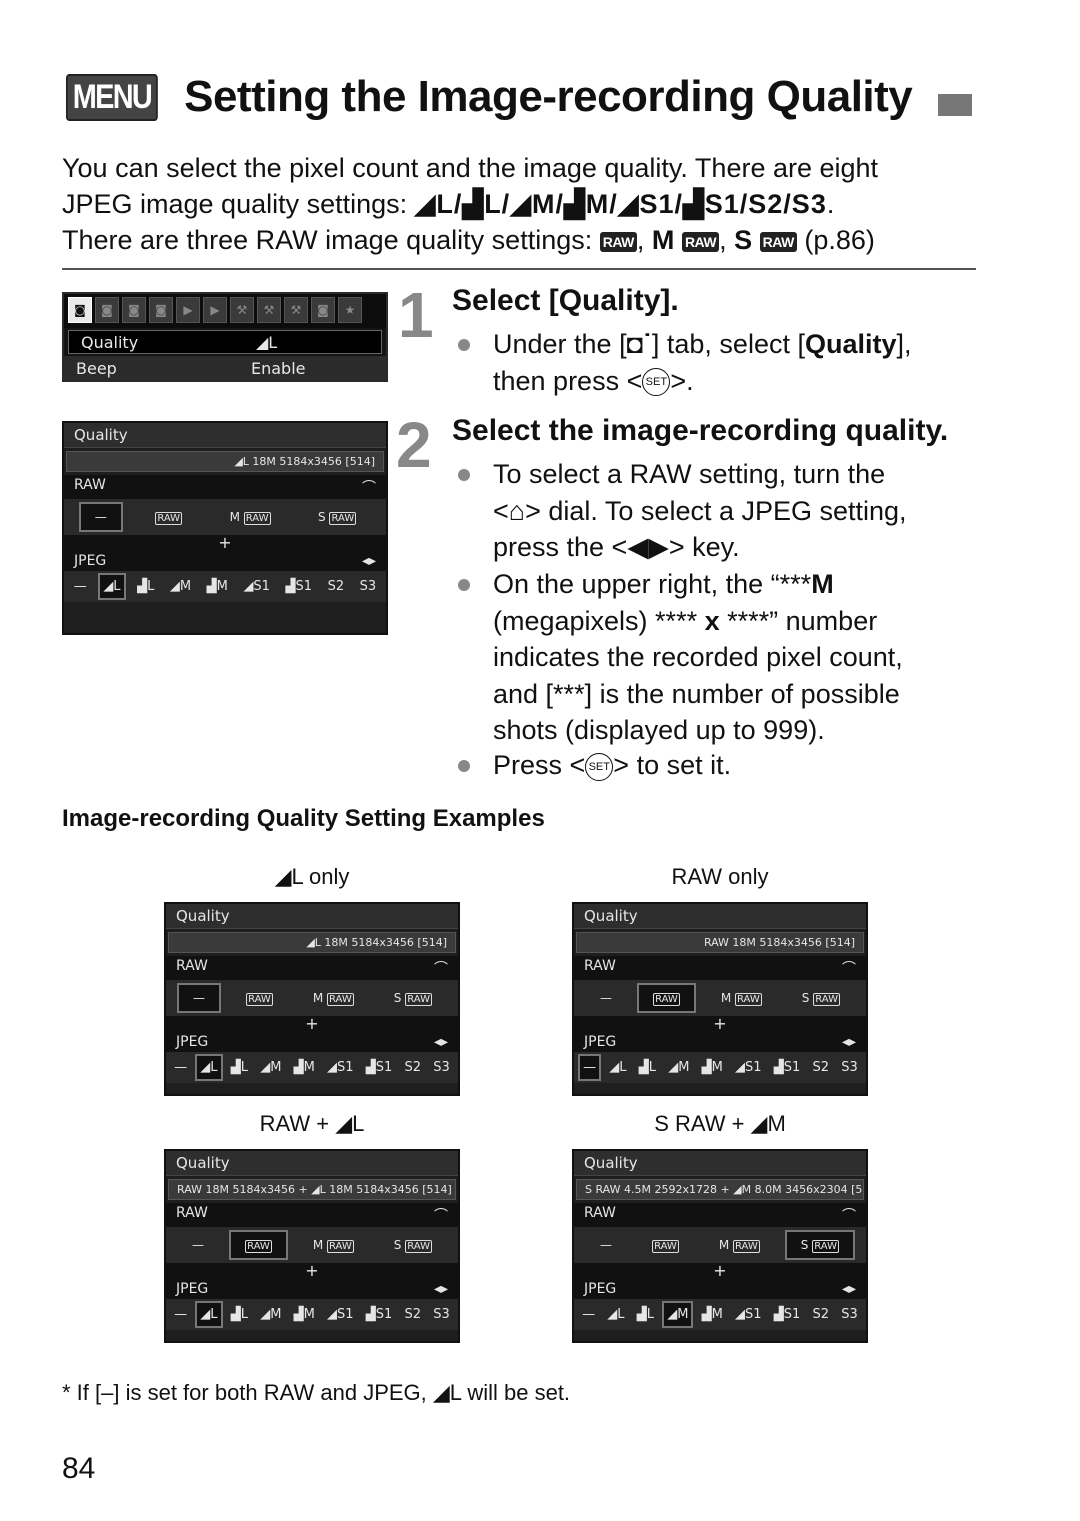 Image resolution: width=1080 pixels, height=1521 pixels. I want to click on tab-play-1-icon: ▶, so click(188, 310).